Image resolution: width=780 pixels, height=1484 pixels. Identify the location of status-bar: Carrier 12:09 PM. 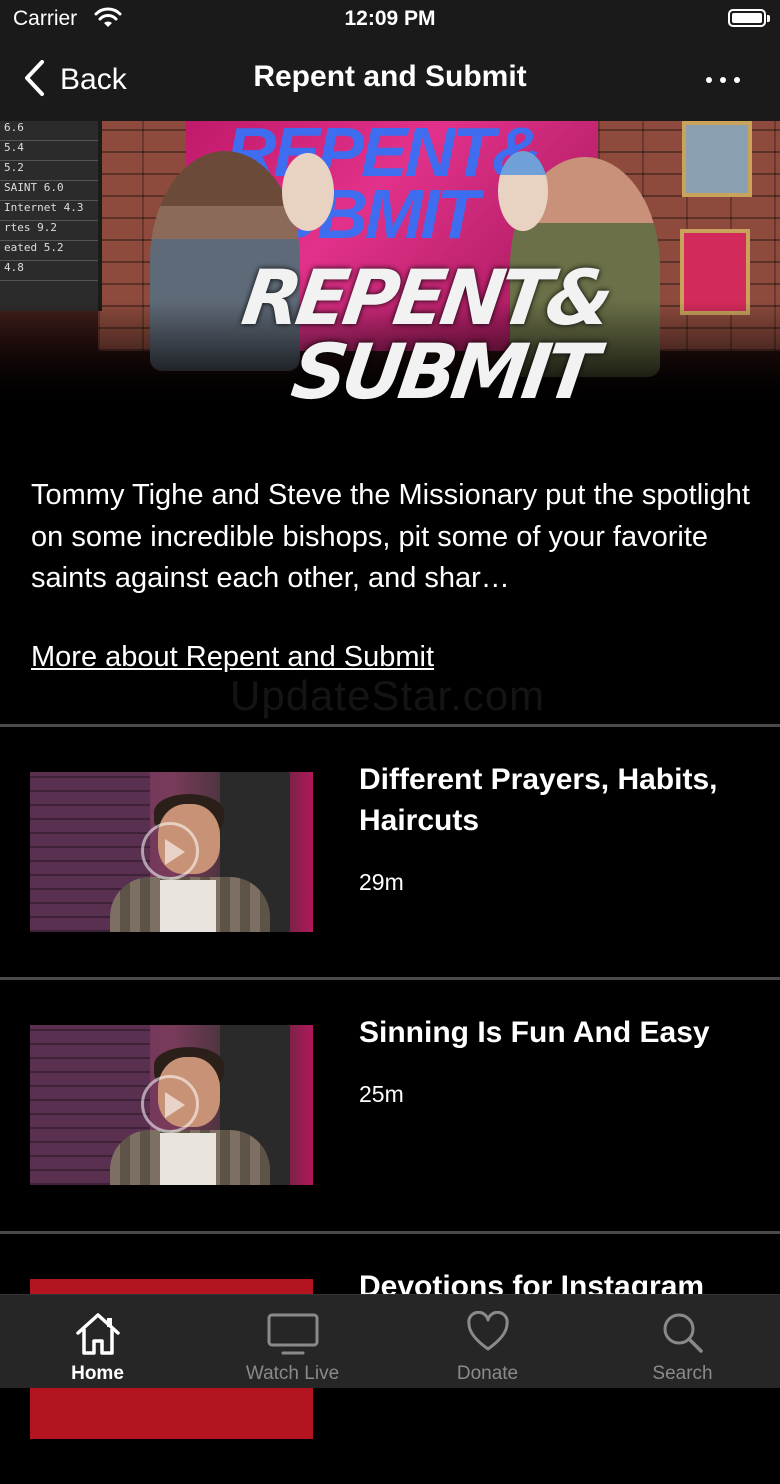
(390, 20).